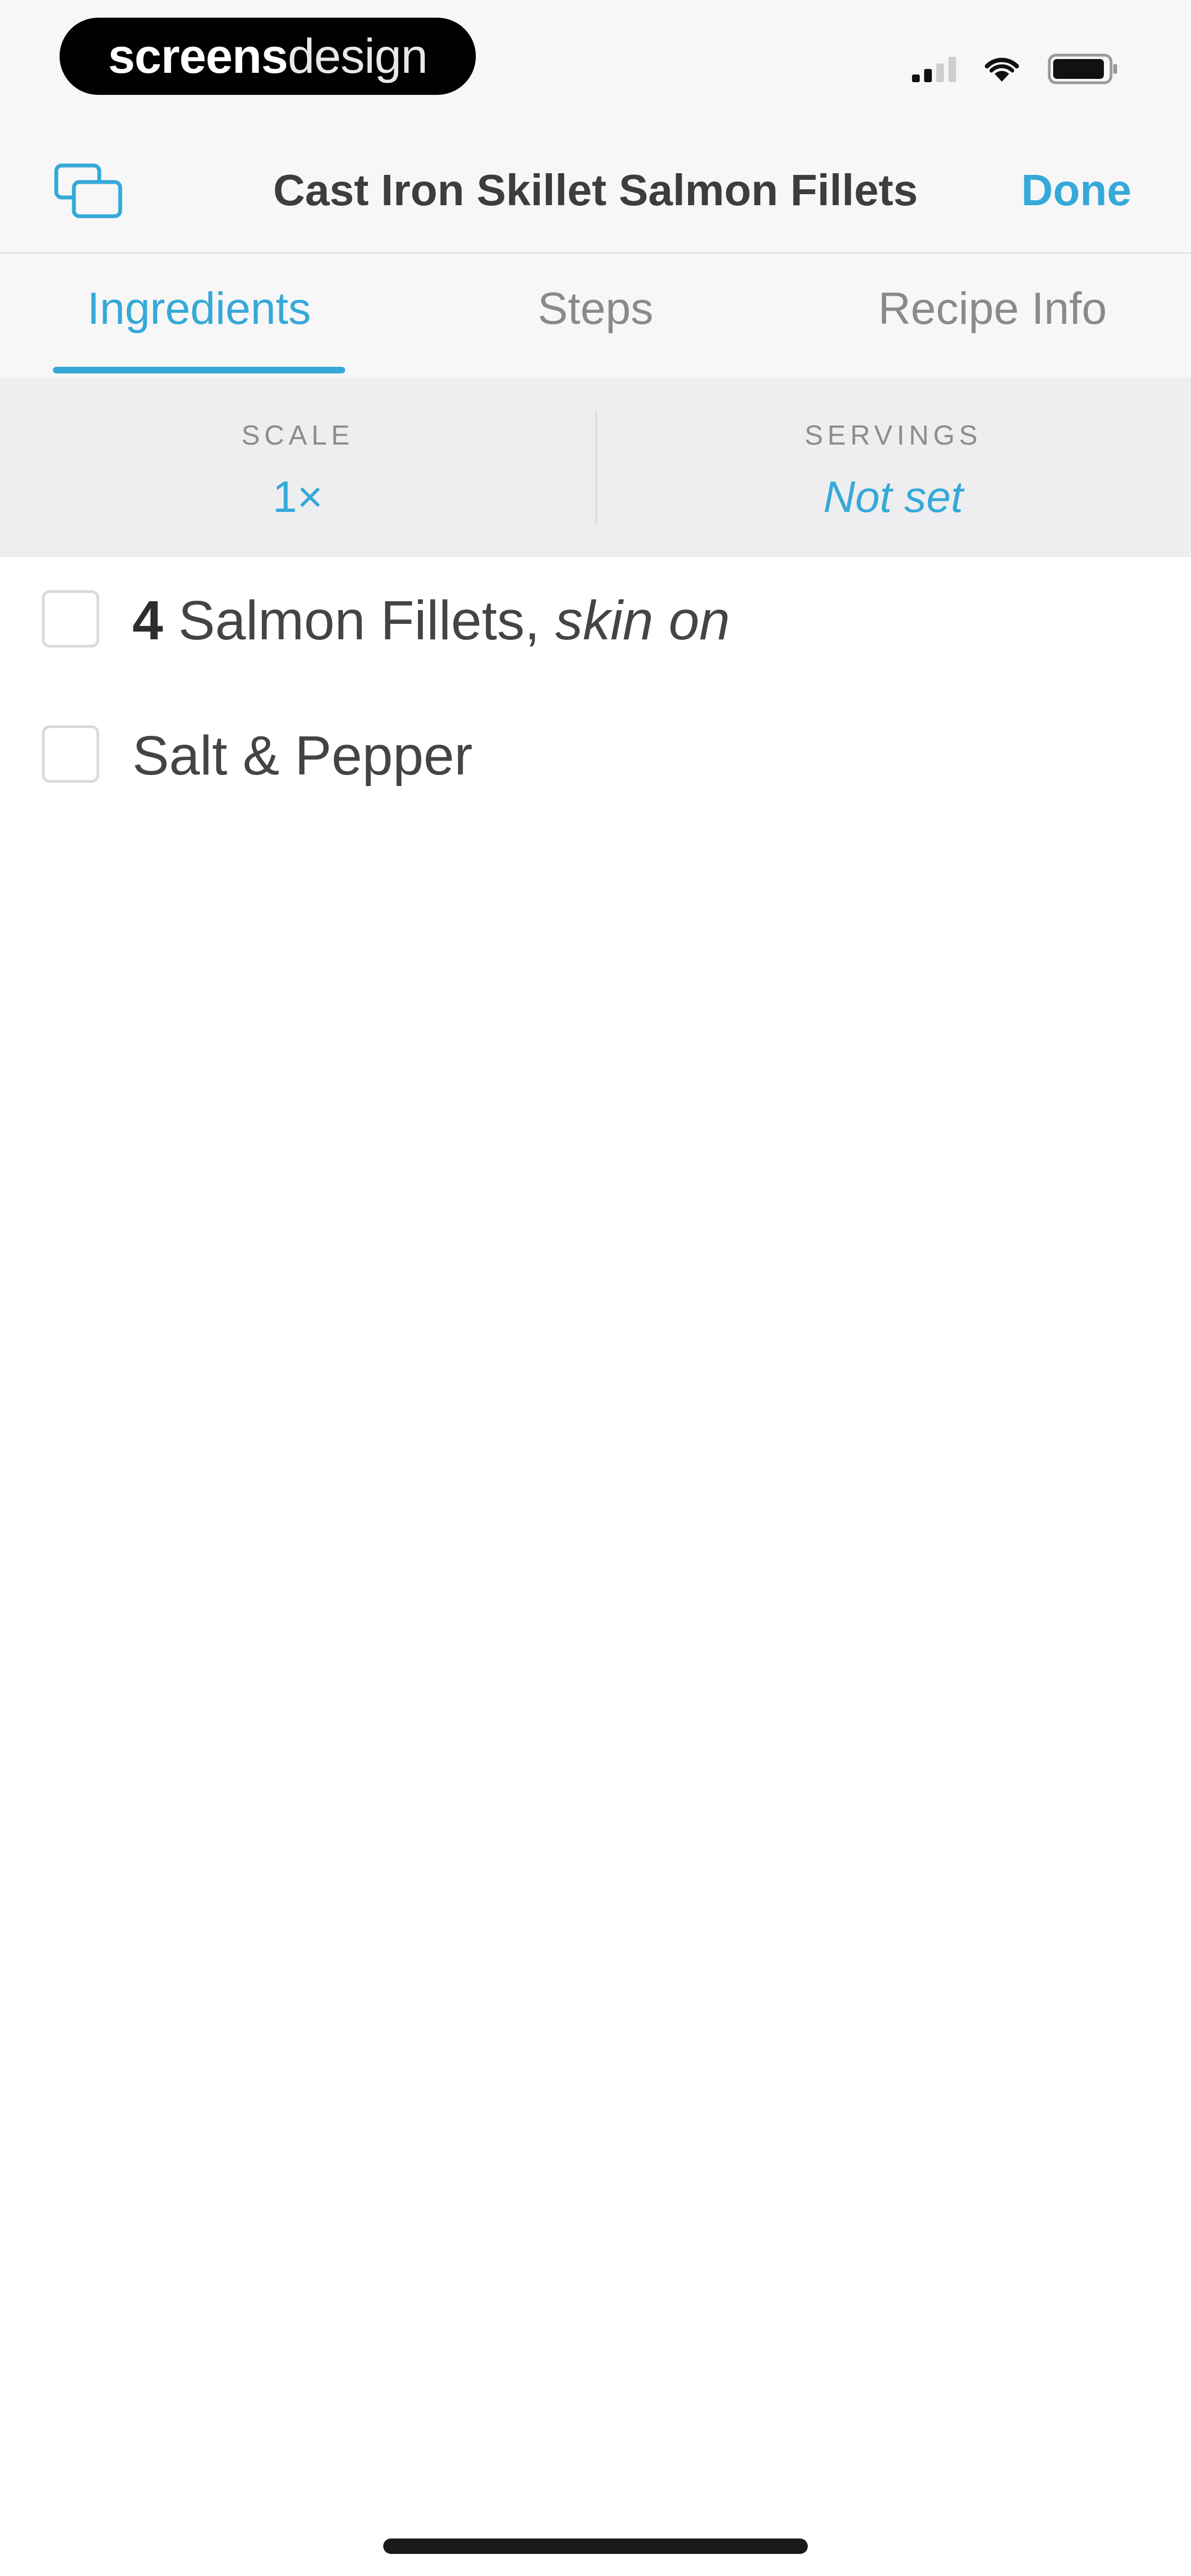  I want to click on page-title: Cast Iron Skillet Salmon Fillets, so click(595, 190).